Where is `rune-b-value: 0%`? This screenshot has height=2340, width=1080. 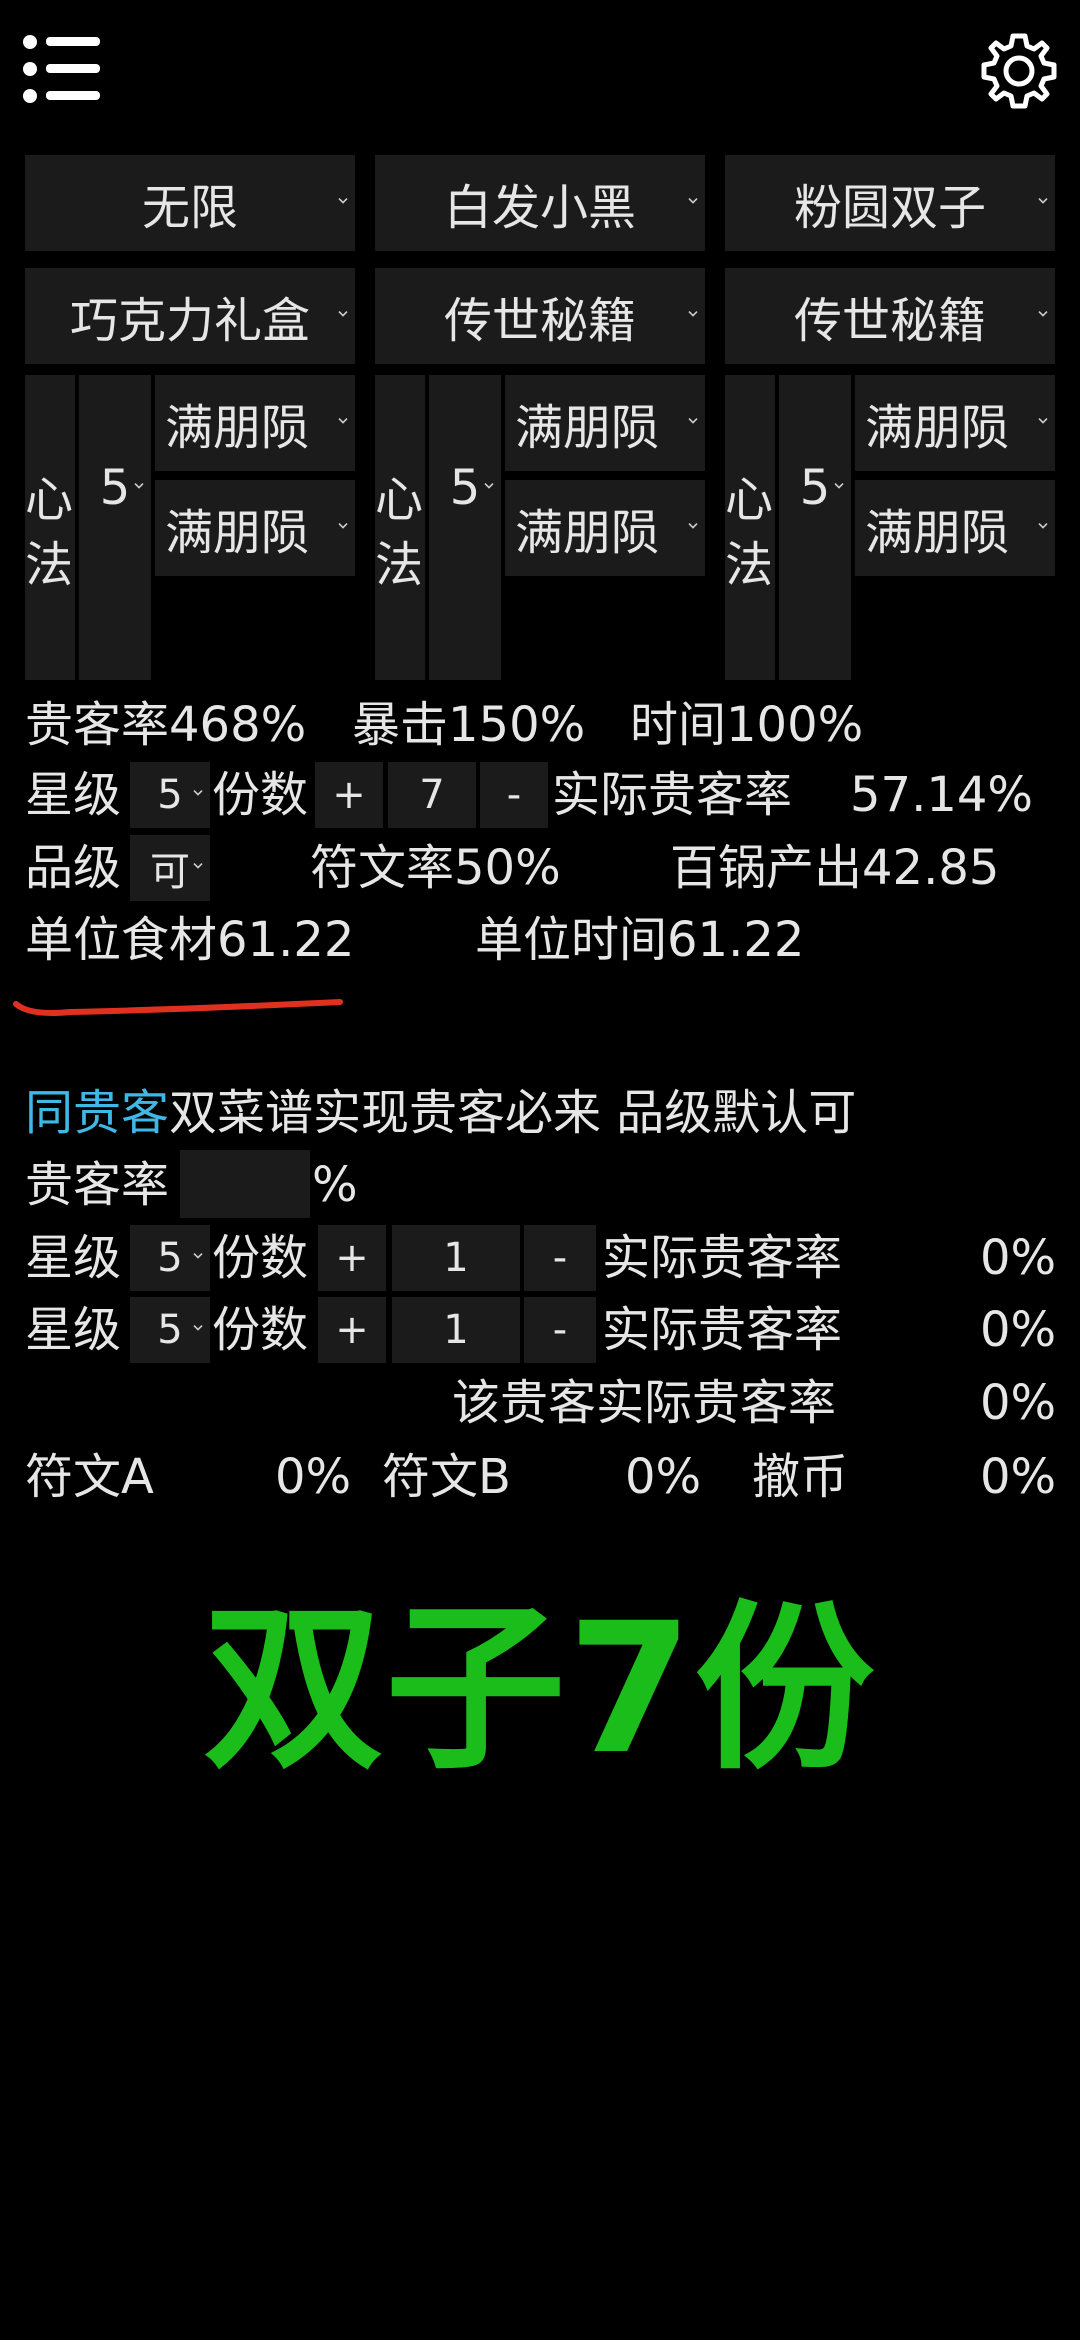 rune-b-value: 0% is located at coordinates (663, 1477).